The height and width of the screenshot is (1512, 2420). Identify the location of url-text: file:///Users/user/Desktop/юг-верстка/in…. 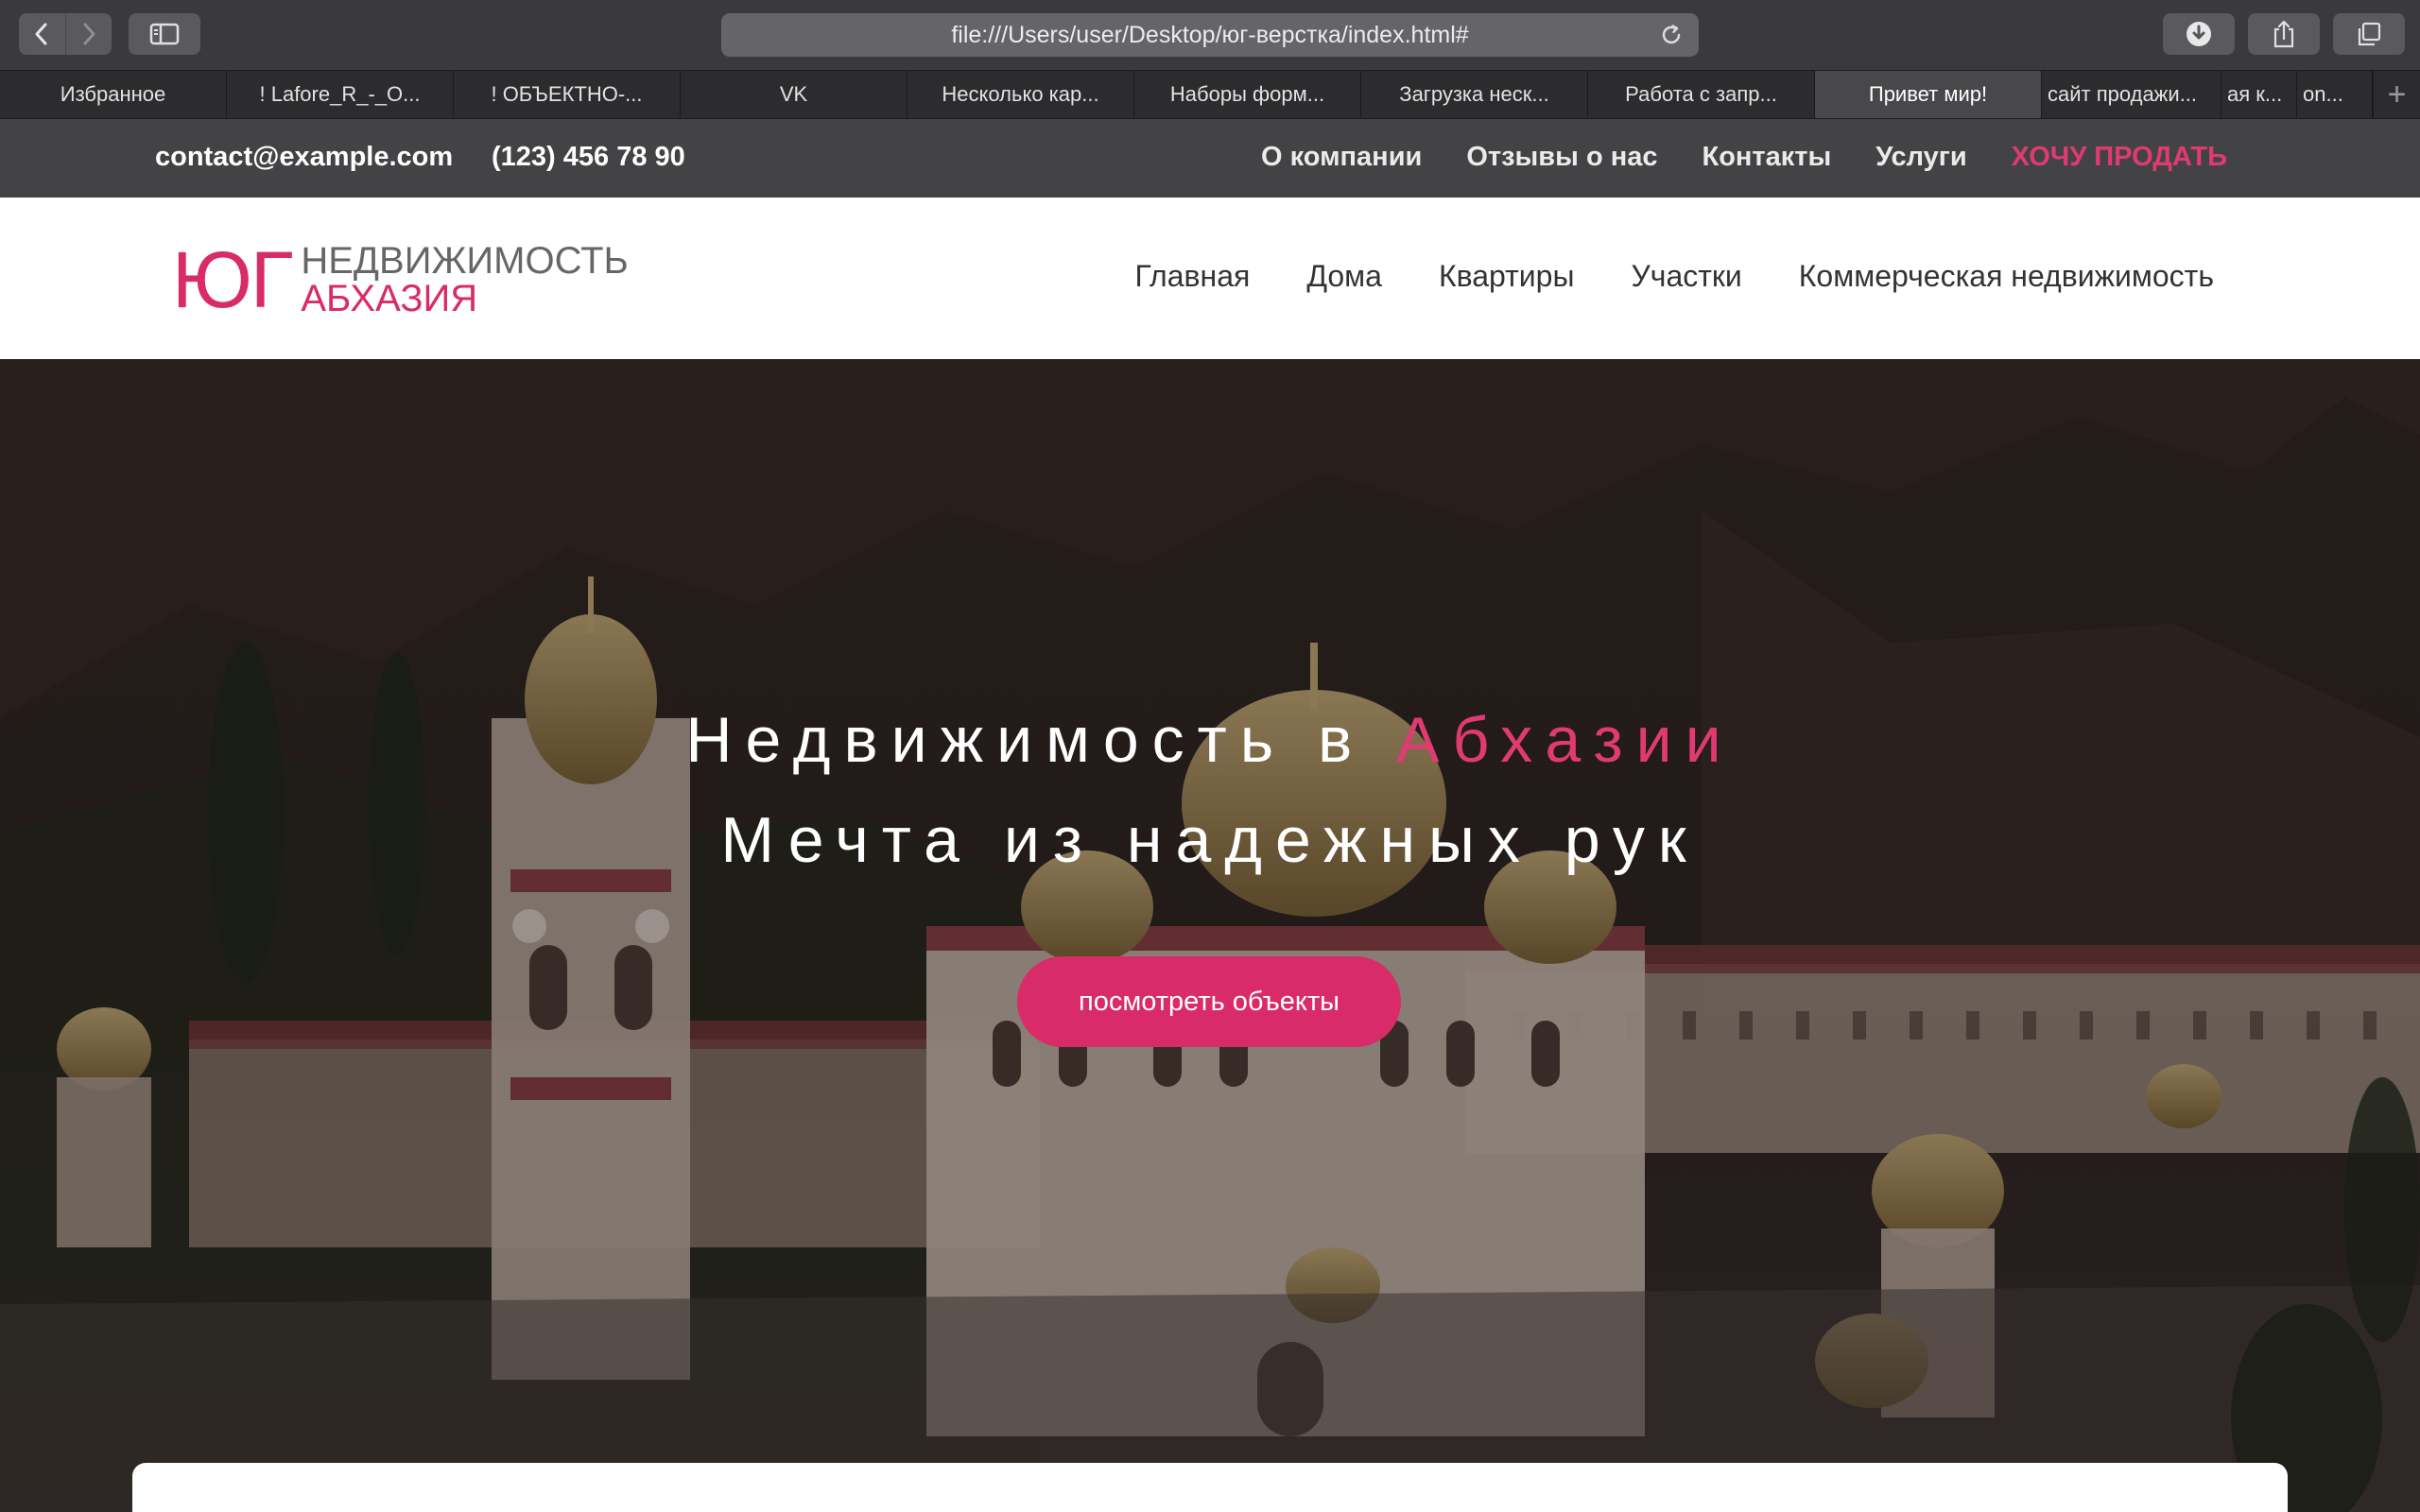
(1210, 34).